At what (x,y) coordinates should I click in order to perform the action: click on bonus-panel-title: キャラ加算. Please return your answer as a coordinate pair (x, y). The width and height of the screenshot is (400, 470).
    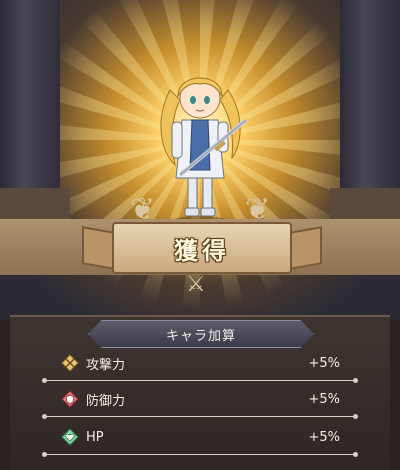
    Looking at the image, I should click on (200, 336).